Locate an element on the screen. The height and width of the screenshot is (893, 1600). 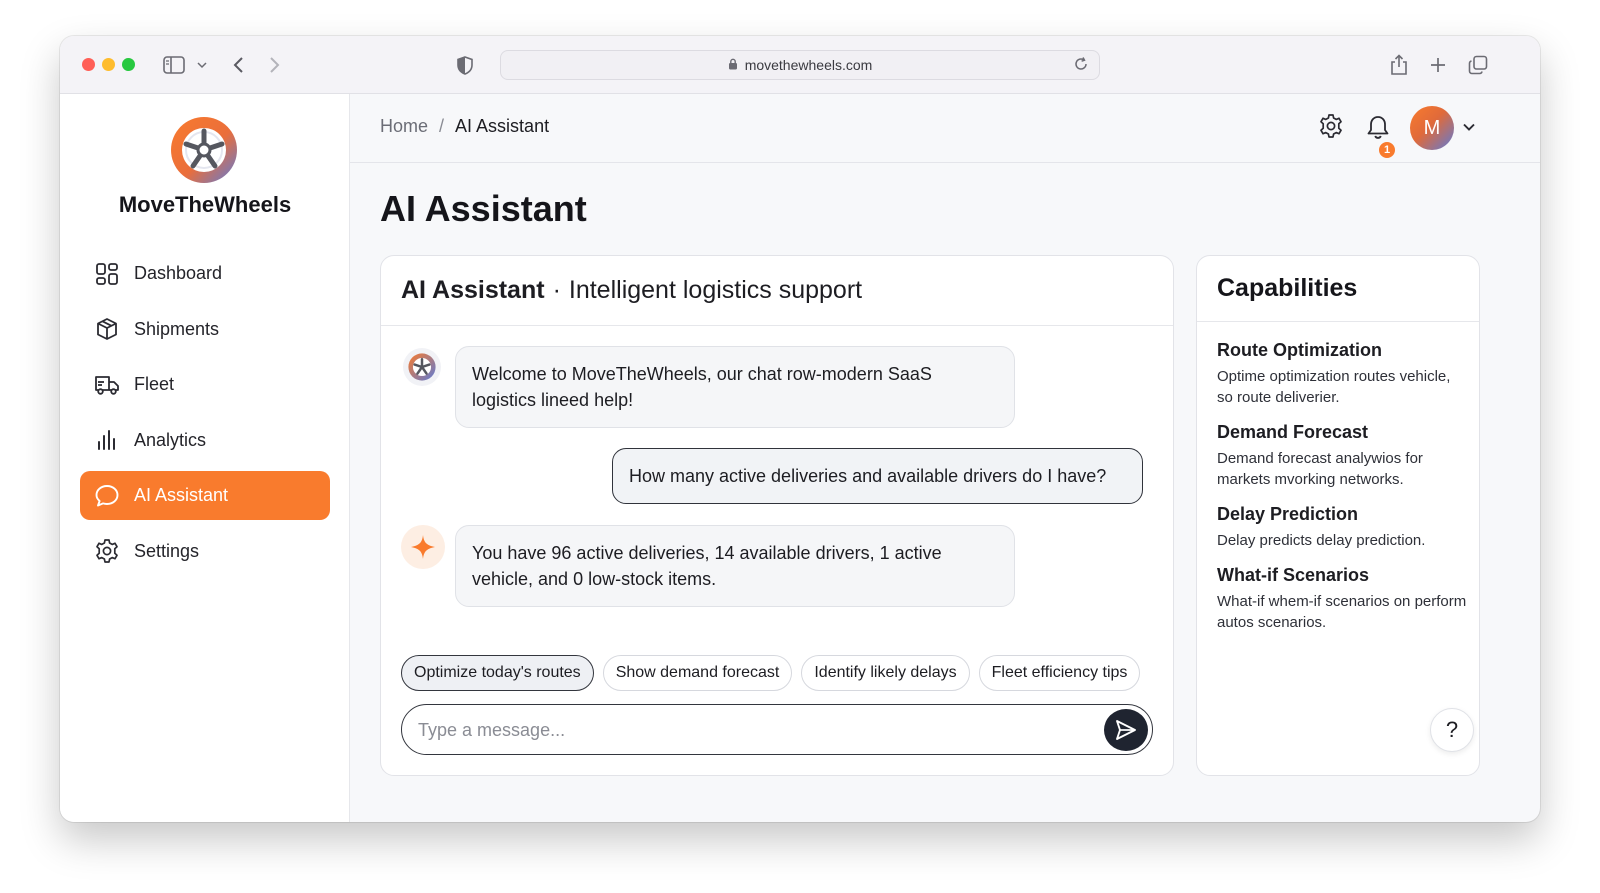
url-text: movethewheels.com is located at coordinates (808, 65).